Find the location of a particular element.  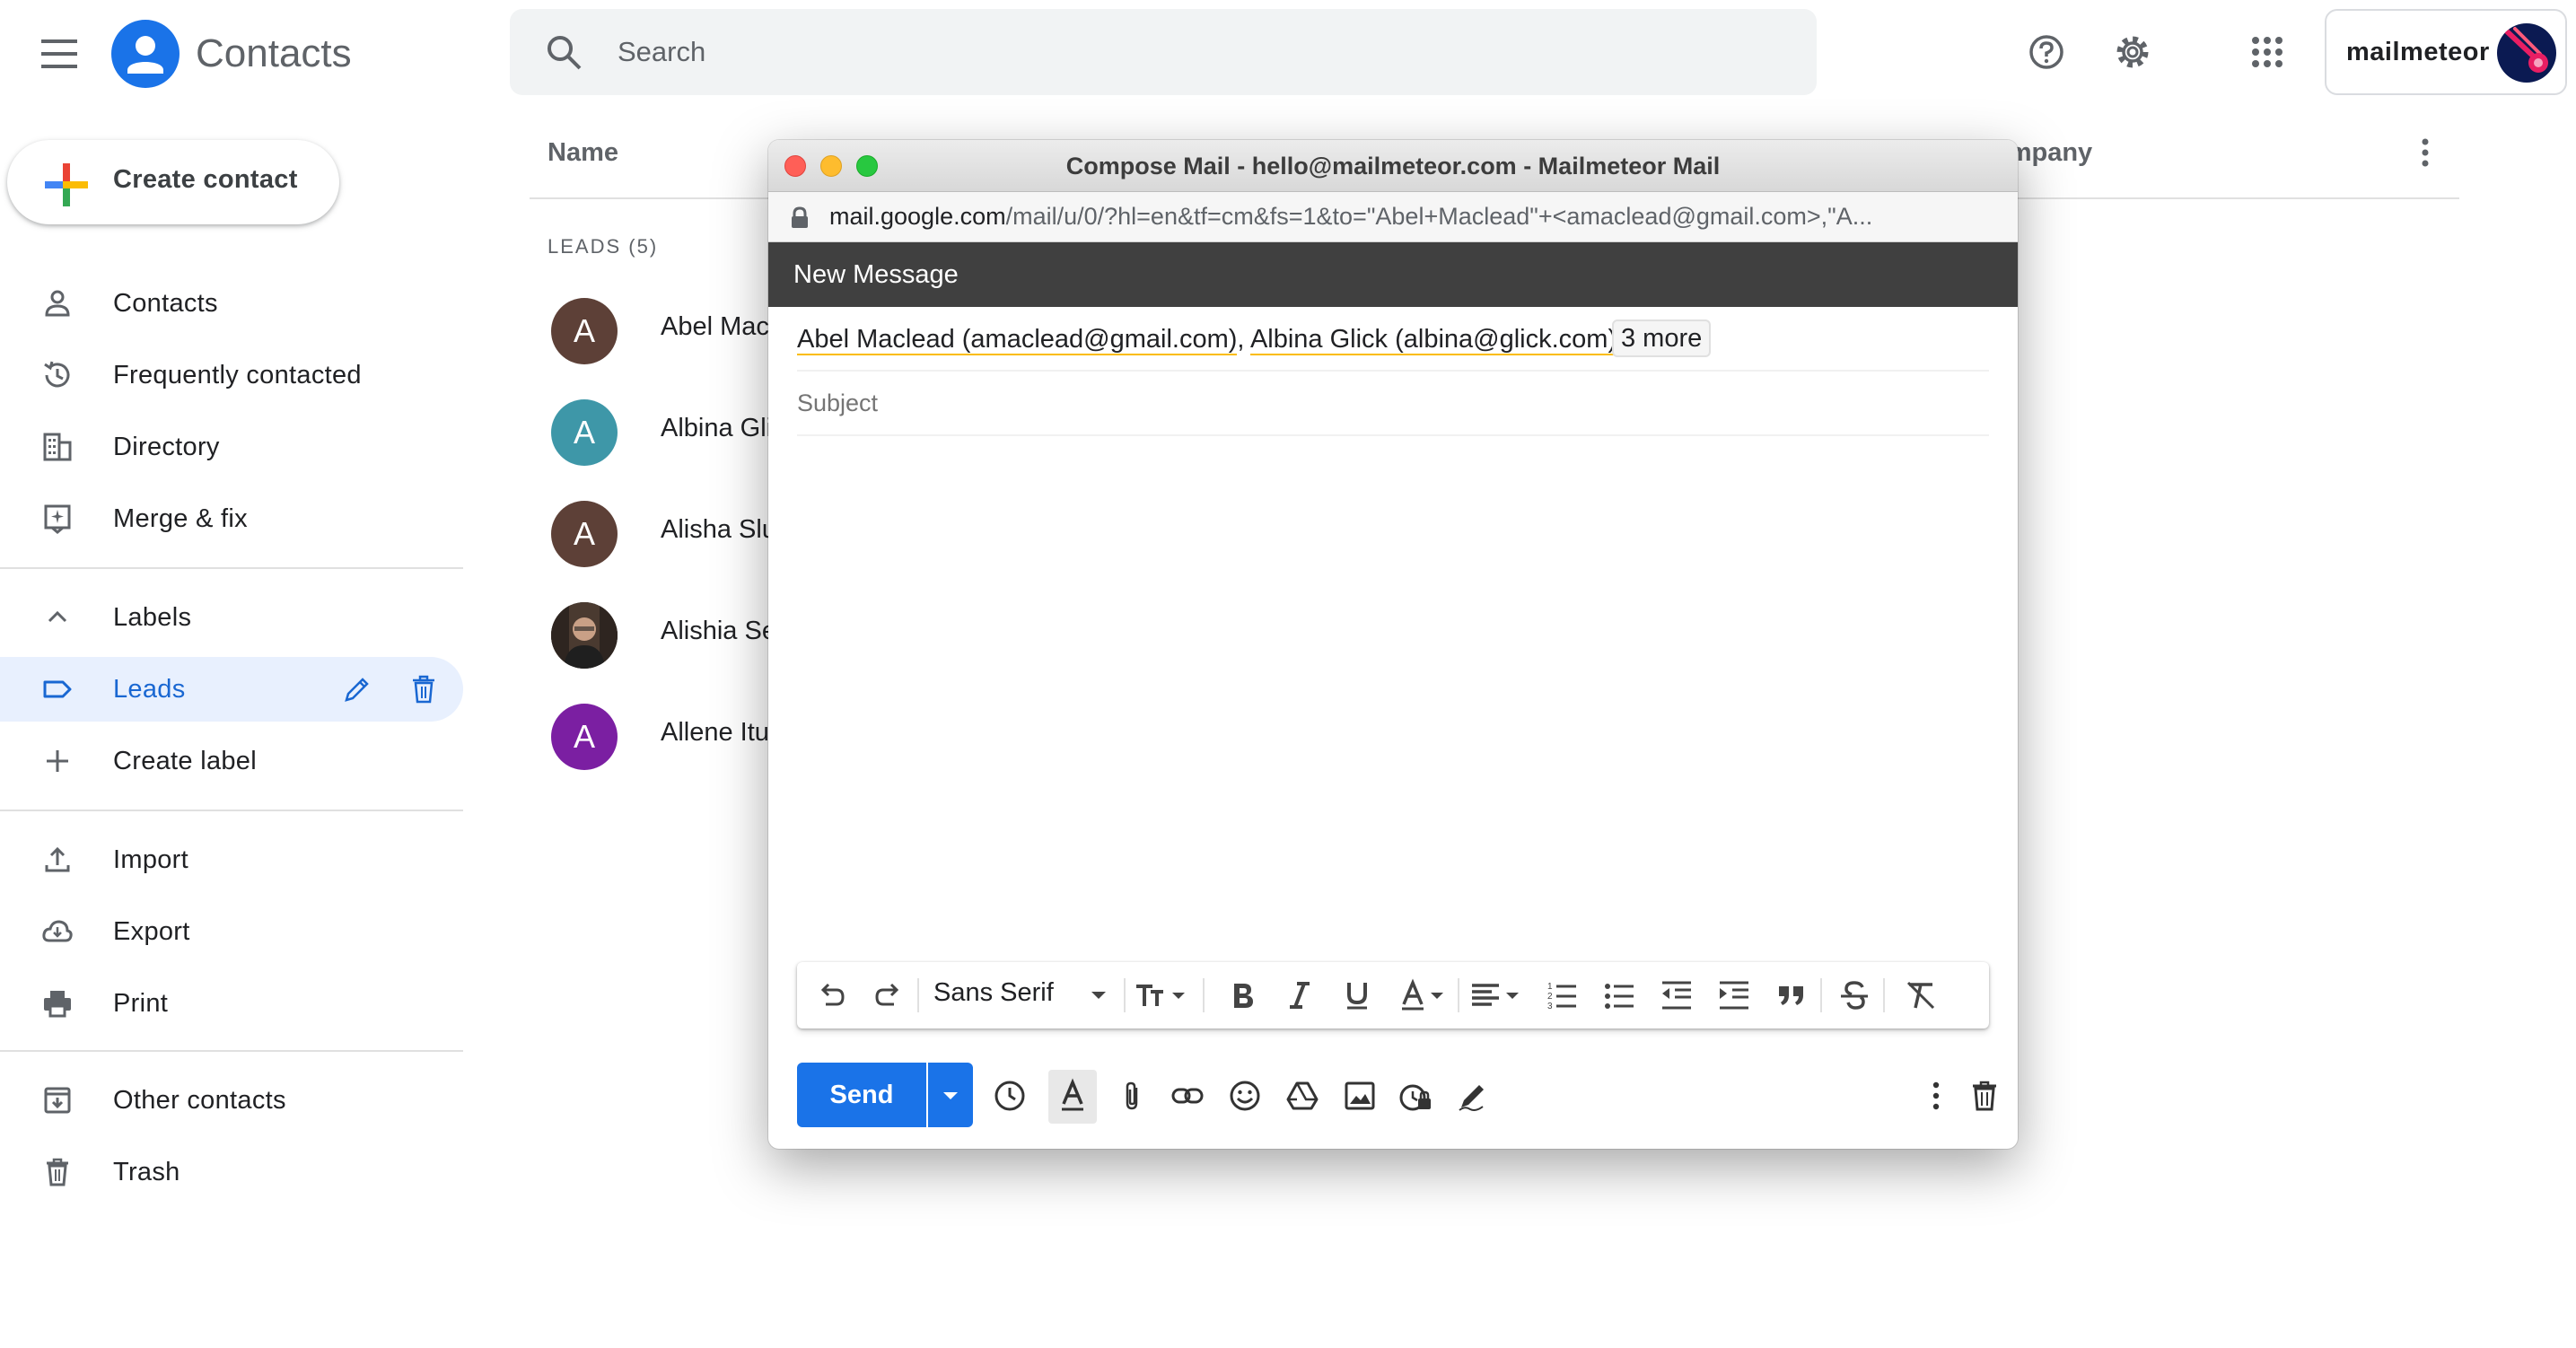

underline-icon is located at coordinates (1357, 995).